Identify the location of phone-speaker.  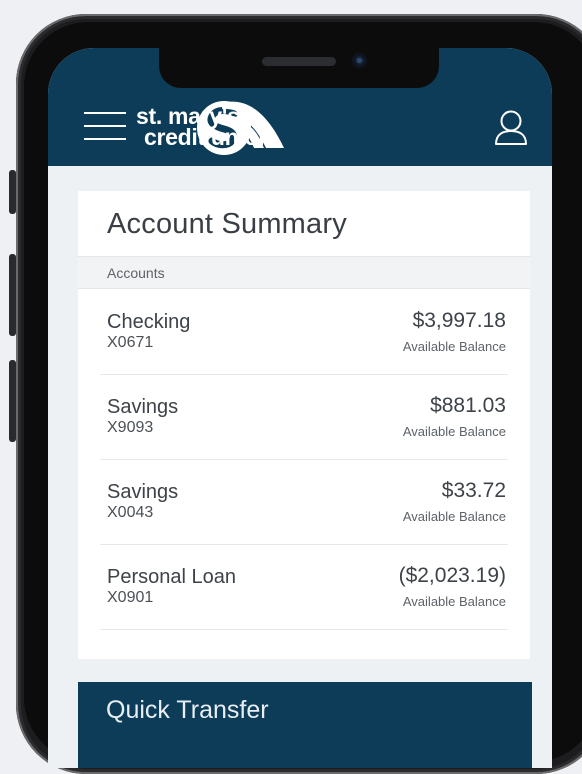
(299, 61).